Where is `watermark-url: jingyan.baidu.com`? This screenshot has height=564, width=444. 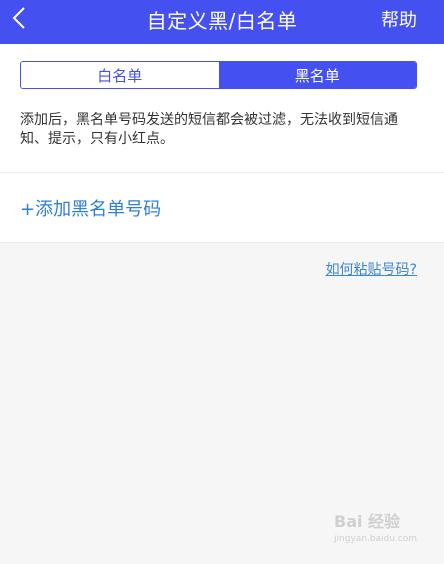
watermark-url: jingyan.baidu.com is located at coordinates (376, 539).